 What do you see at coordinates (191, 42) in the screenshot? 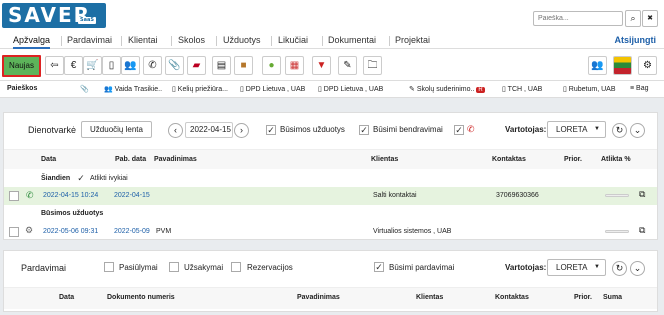
I see `tab-skolos: Skolos` at bounding box center [191, 42].